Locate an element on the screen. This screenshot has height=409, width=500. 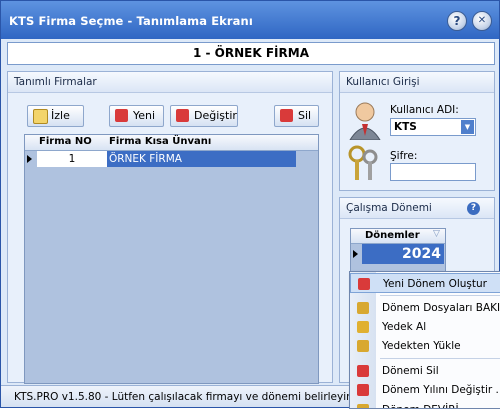
chevron-down-icon: ▼ is located at coordinates (467, 127).